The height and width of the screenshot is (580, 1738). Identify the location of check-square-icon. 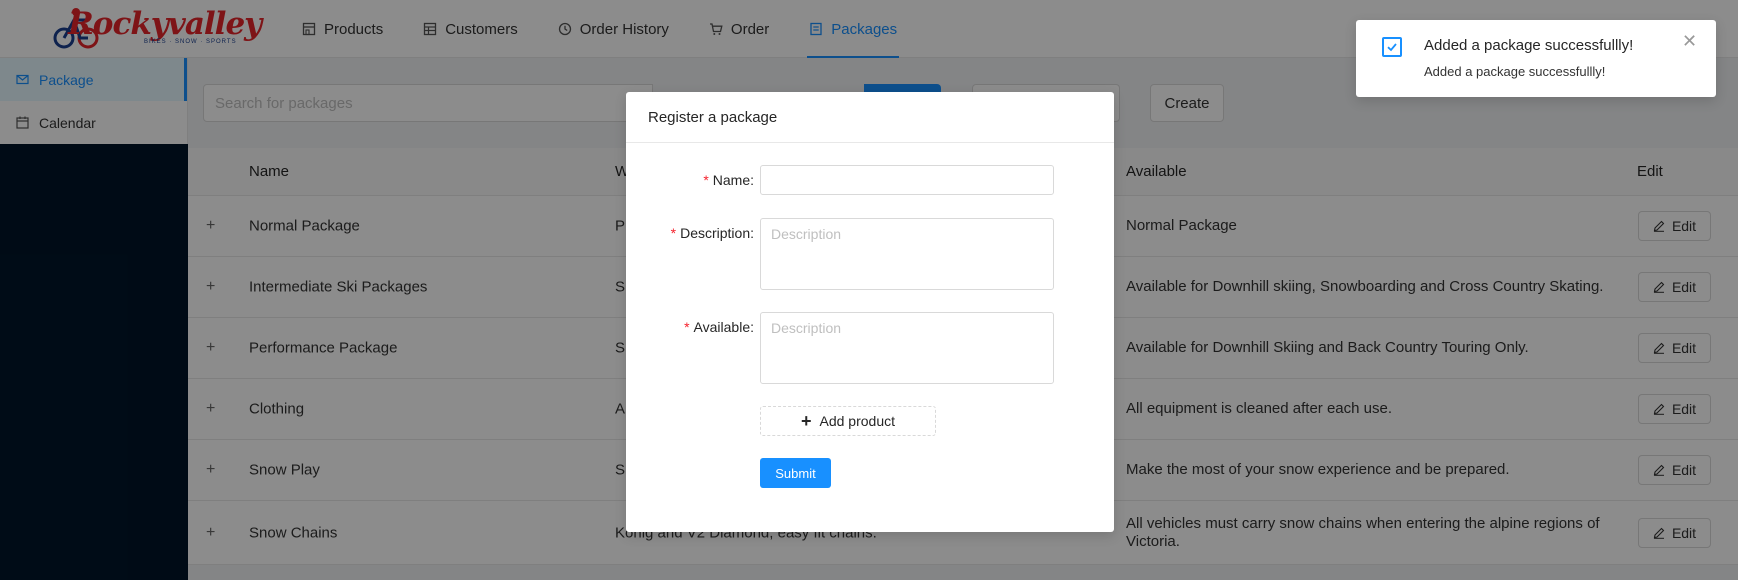
(1392, 47).